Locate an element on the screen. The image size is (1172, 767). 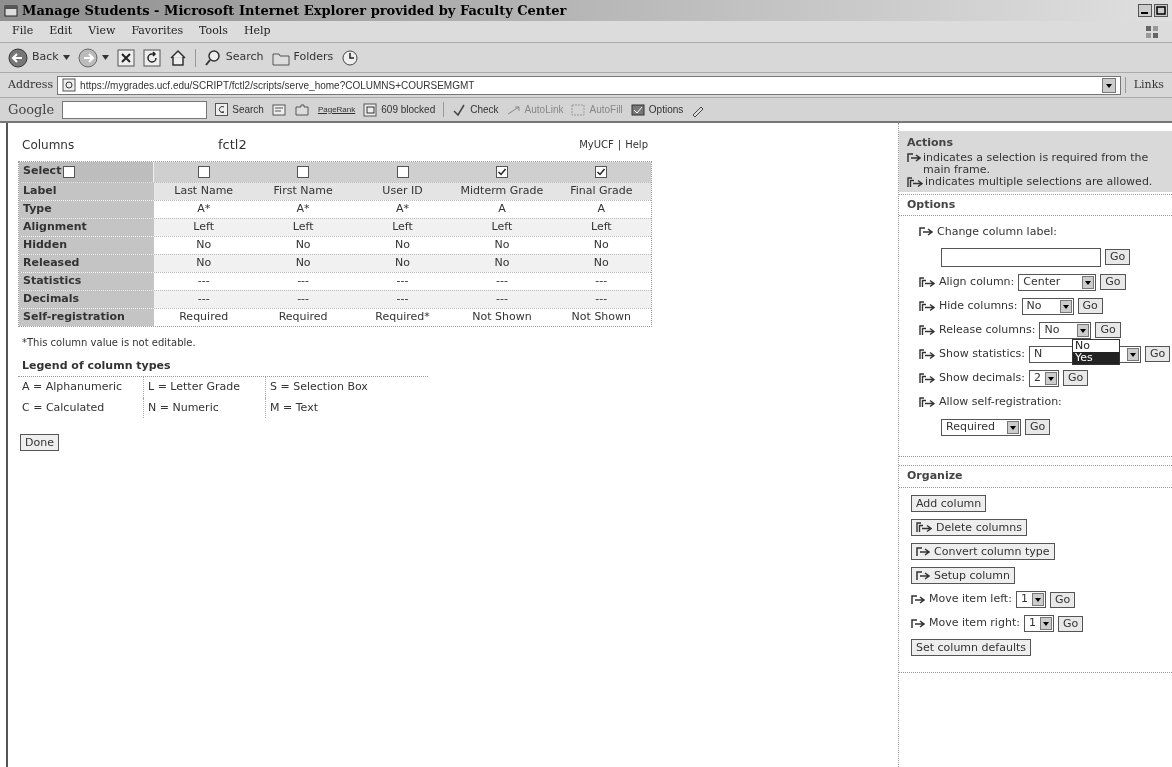
menu-item: File is located at coordinates (23, 31).